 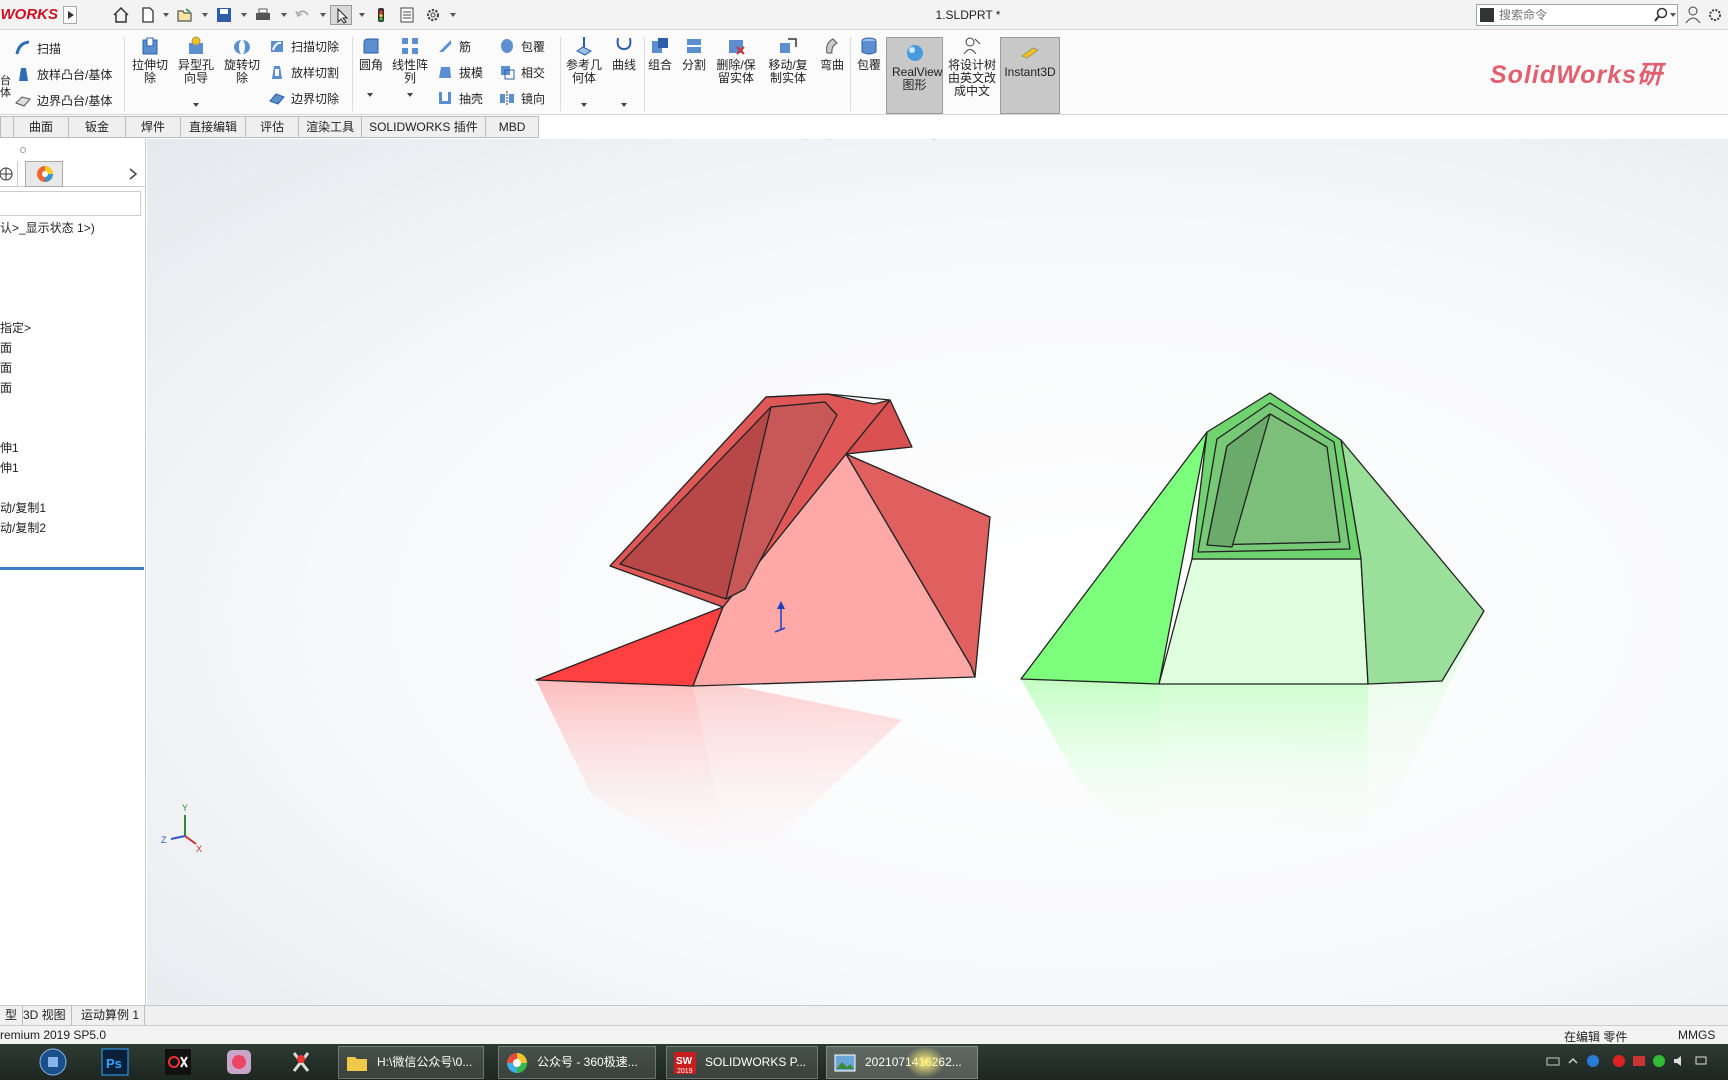 What do you see at coordinates (341, 15) in the screenshot?
I see `select-cursor-icon` at bounding box center [341, 15].